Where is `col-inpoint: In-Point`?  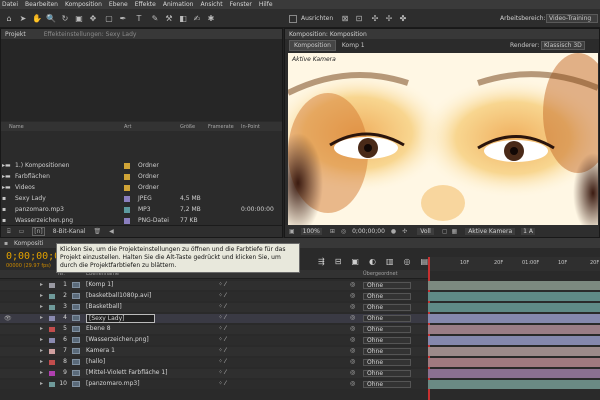 col-inpoint: In-Point is located at coordinates (250, 127).